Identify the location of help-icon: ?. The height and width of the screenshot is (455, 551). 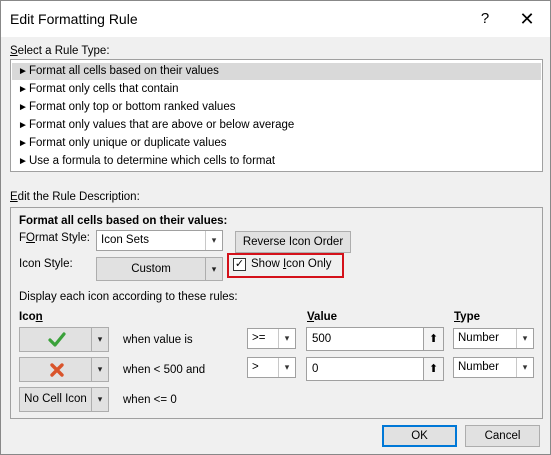
(485, 19).